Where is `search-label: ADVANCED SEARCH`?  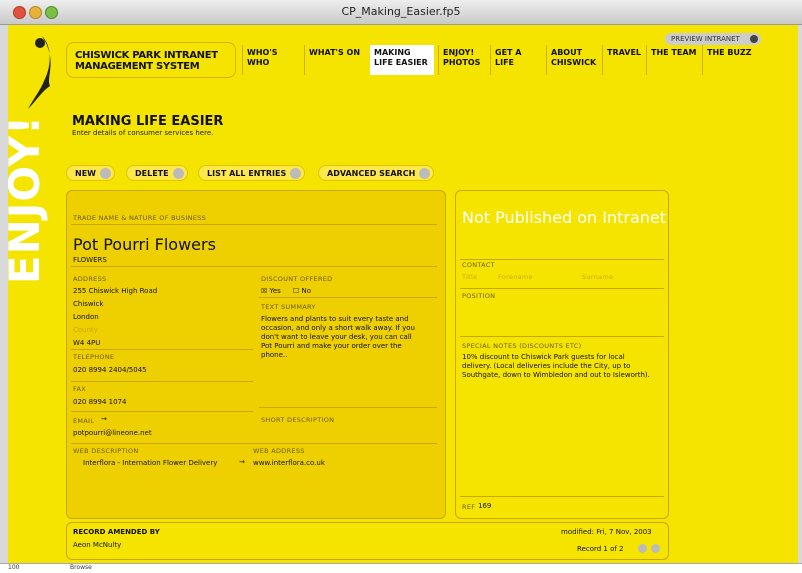
search-label: ADVANCED SEARCH is located at coordinates (371, 173).